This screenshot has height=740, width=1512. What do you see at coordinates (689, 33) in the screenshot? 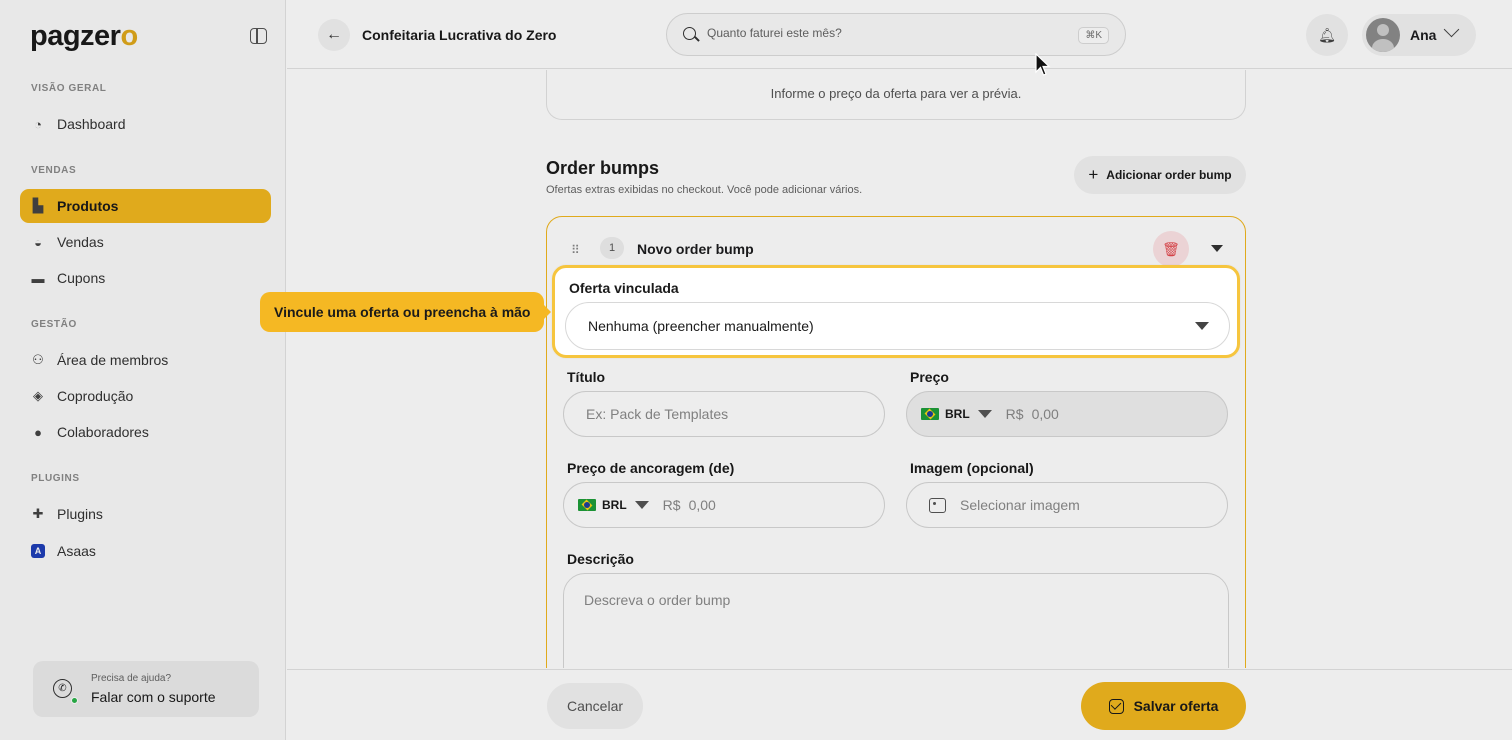
I see `search-icon` at bounding box center [689, 33].